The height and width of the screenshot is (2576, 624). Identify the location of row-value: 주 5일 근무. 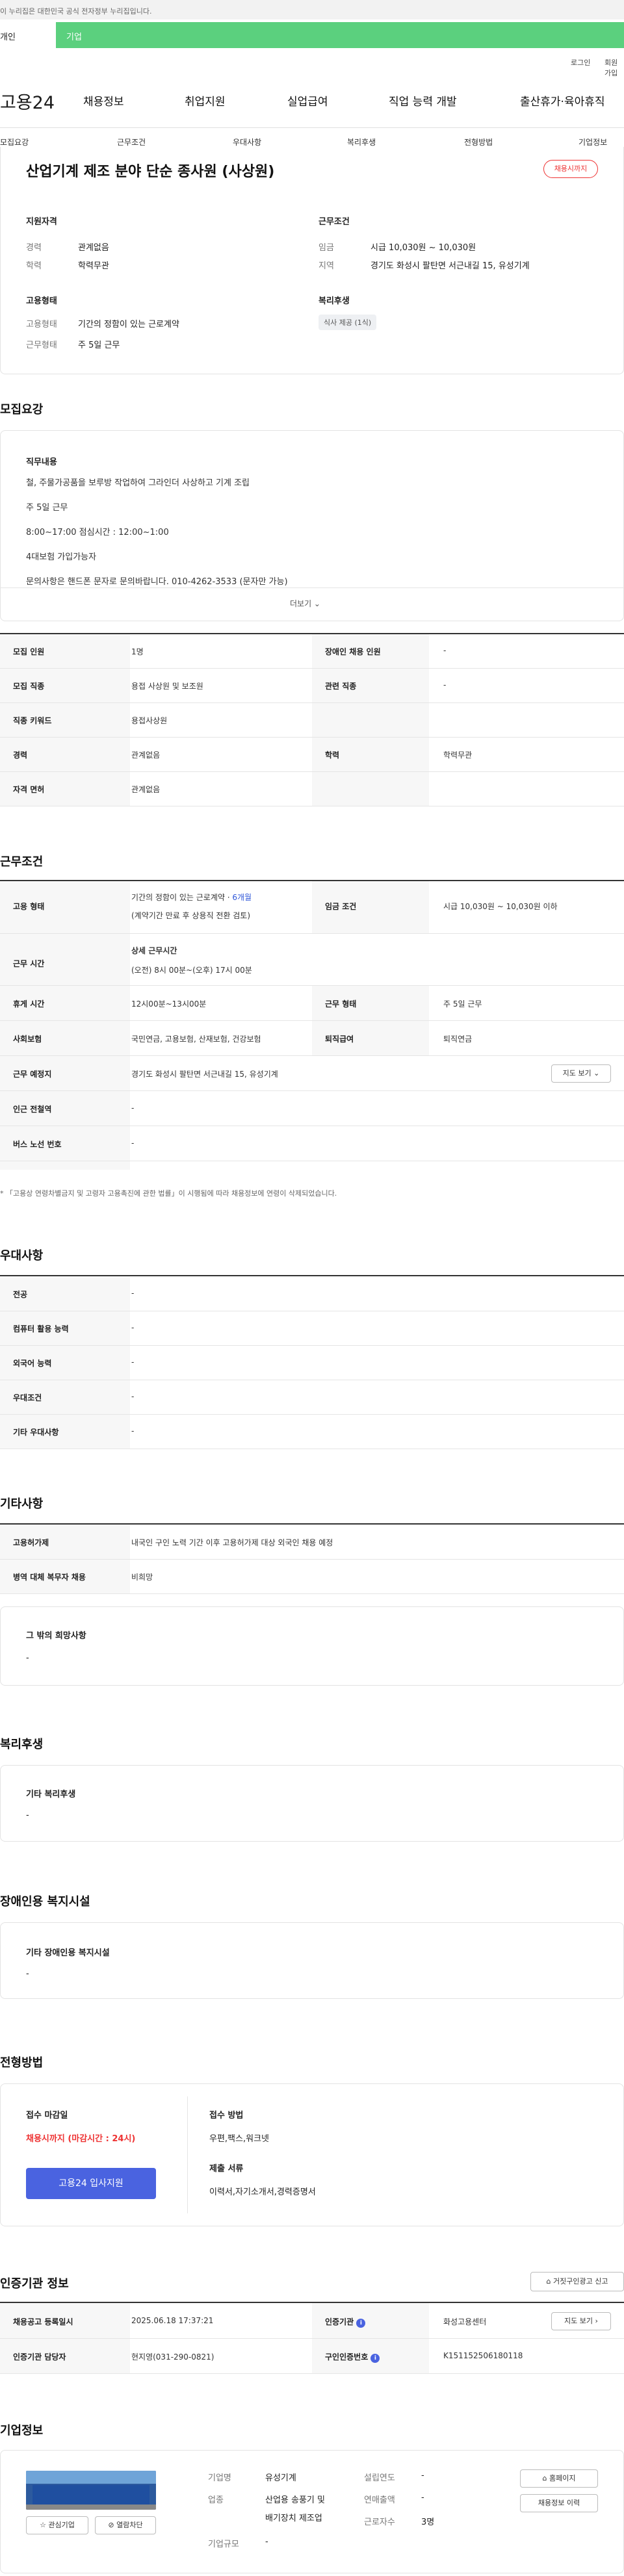
(462, 1004).